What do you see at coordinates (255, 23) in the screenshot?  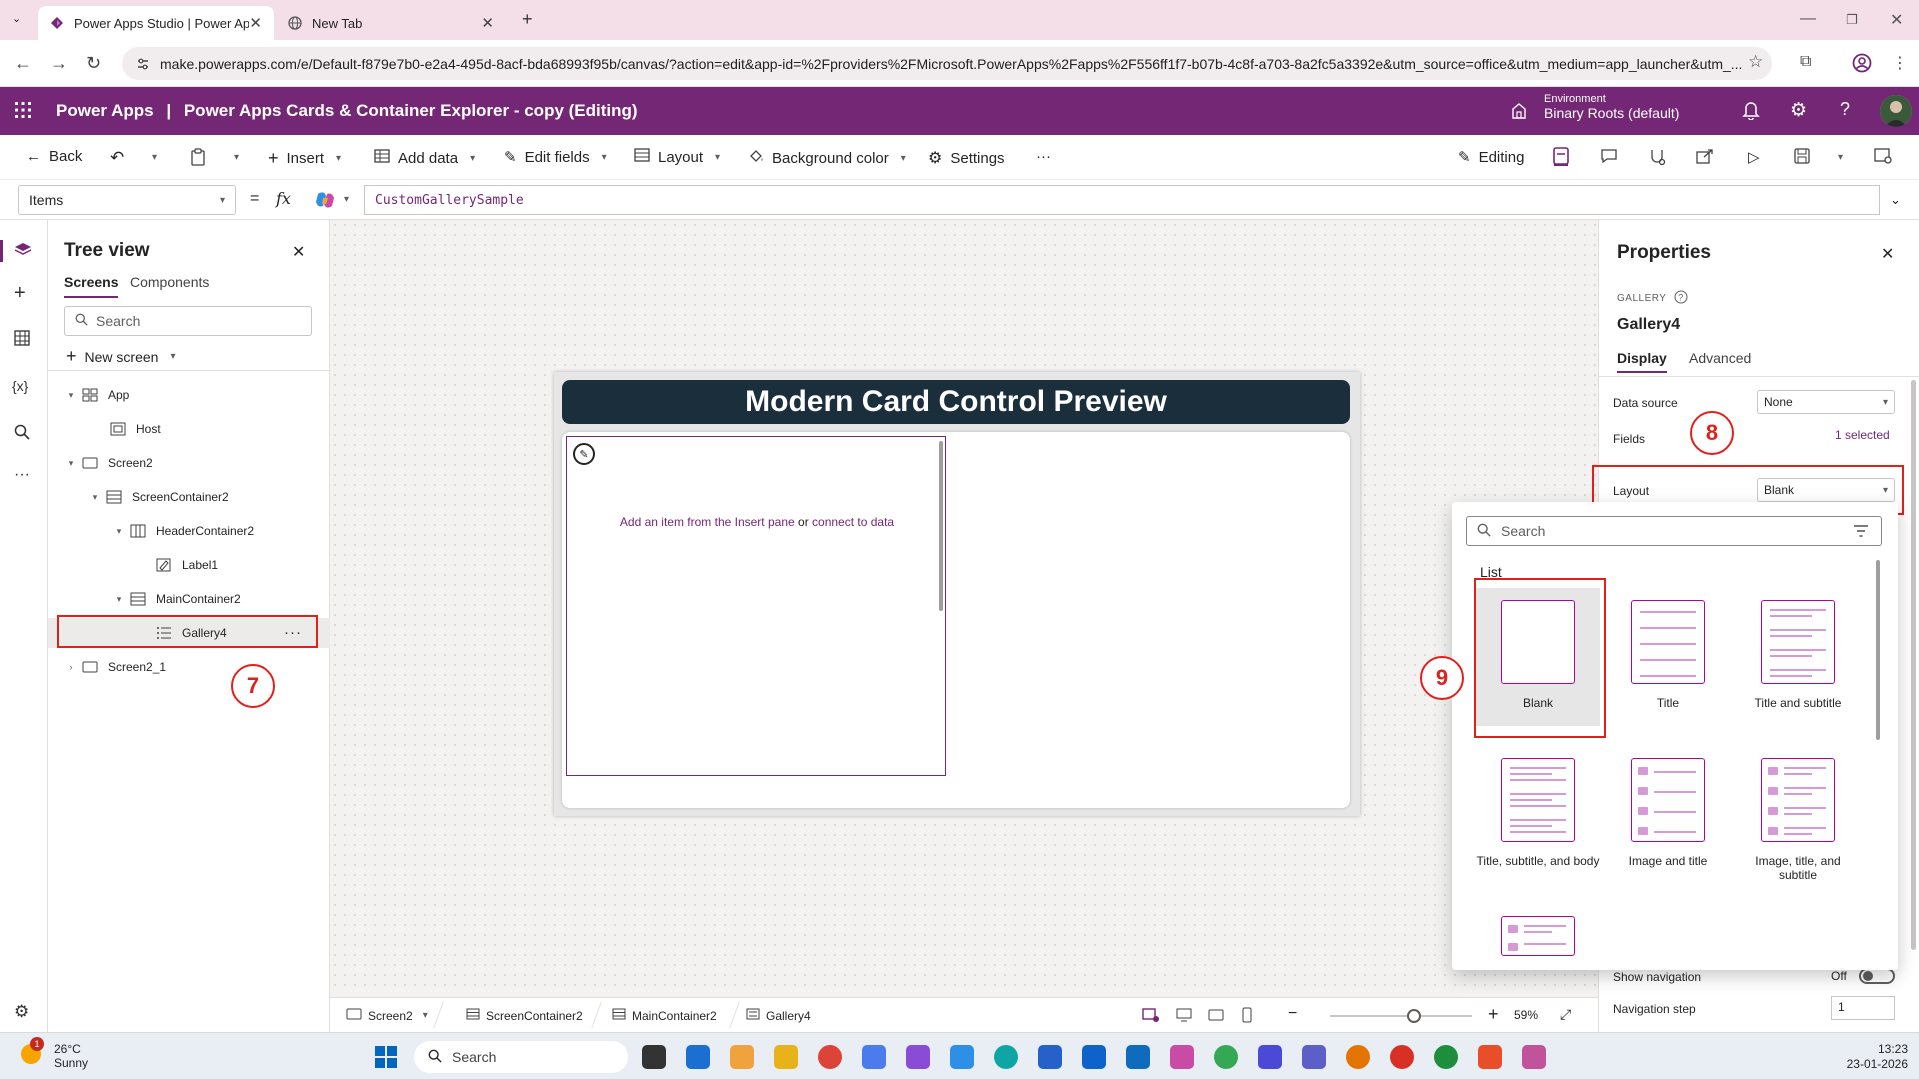 I see `close-tab-icon: ✕` at bounding box center [255, 23].